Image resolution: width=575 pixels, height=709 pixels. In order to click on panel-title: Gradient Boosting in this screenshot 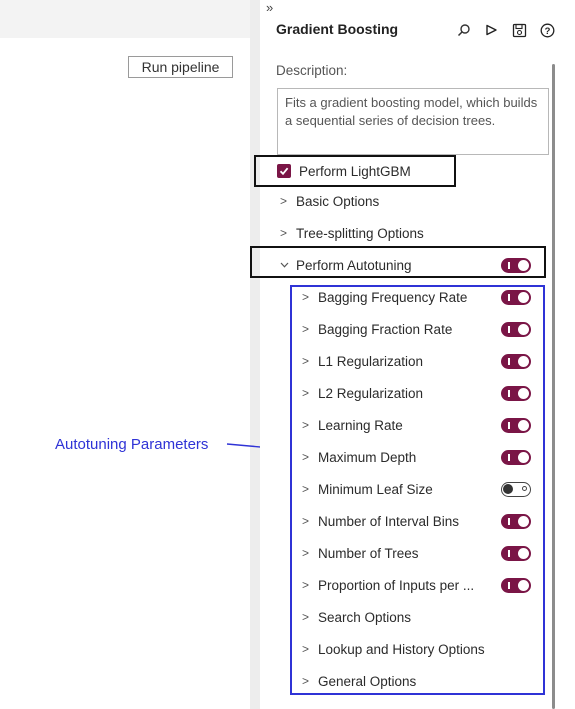, I will do `click(337, 29)`.